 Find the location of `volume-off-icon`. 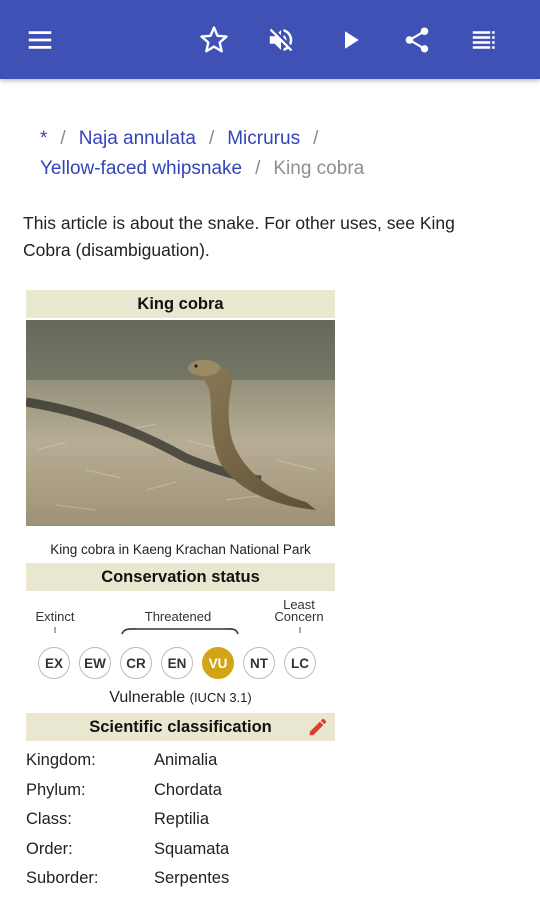

volume-off-icon is located at coordinates (281, 40).